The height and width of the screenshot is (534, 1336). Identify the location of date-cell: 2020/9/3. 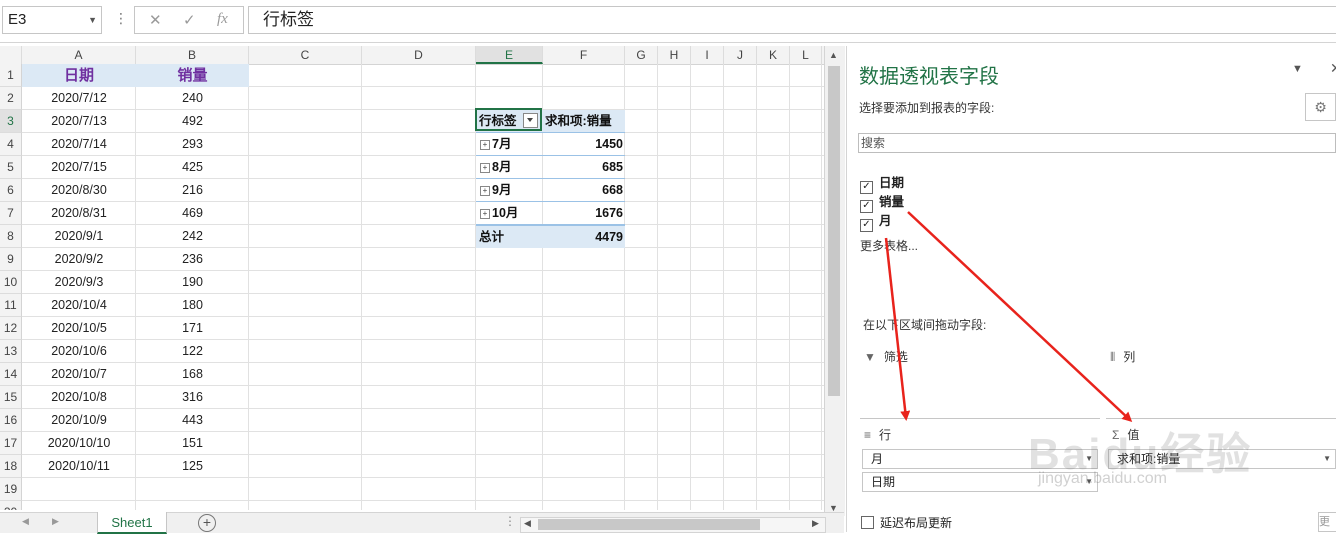
(79, 282).